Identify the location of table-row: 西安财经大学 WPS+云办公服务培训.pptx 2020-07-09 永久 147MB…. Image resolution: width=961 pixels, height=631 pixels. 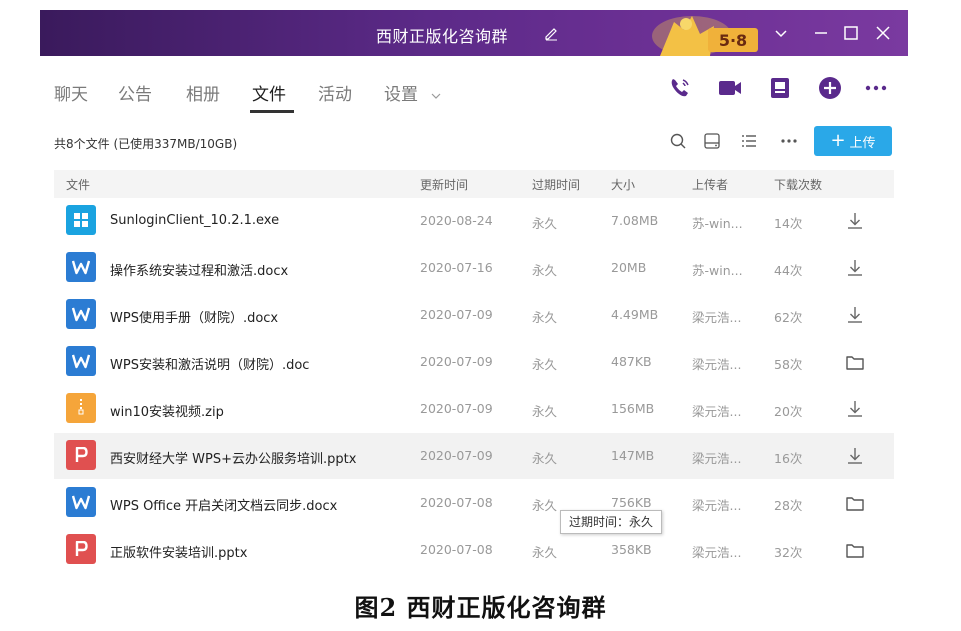
(474, 456).